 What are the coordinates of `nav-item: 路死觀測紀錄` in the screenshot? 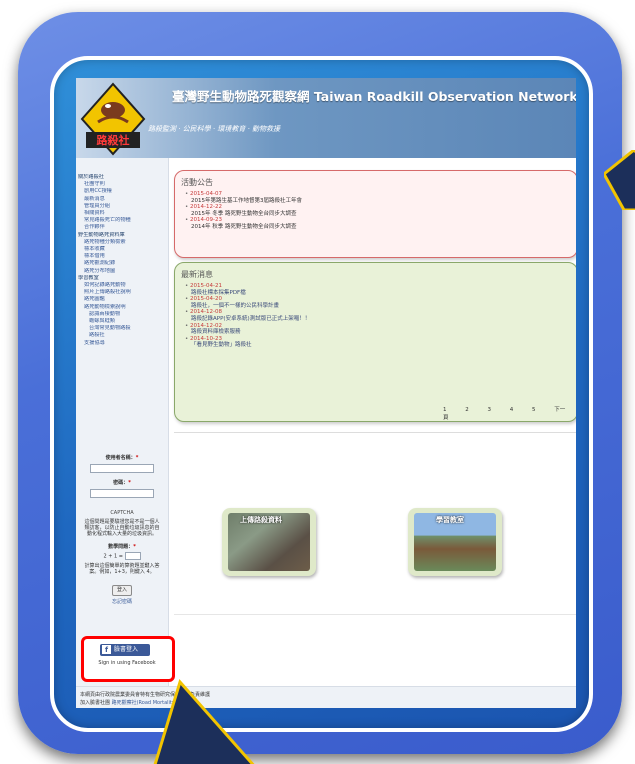 It's located at (123, 263).